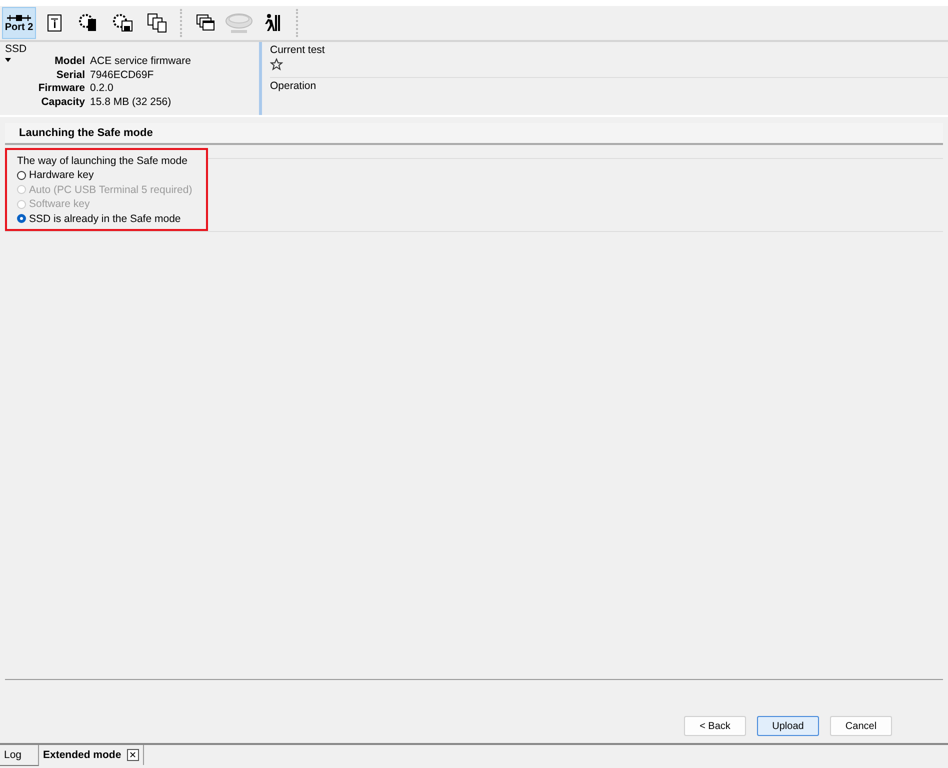  Describe the element at coordinates (59, 204) in the screenshot. I see `radio-label: Software key` at that location.